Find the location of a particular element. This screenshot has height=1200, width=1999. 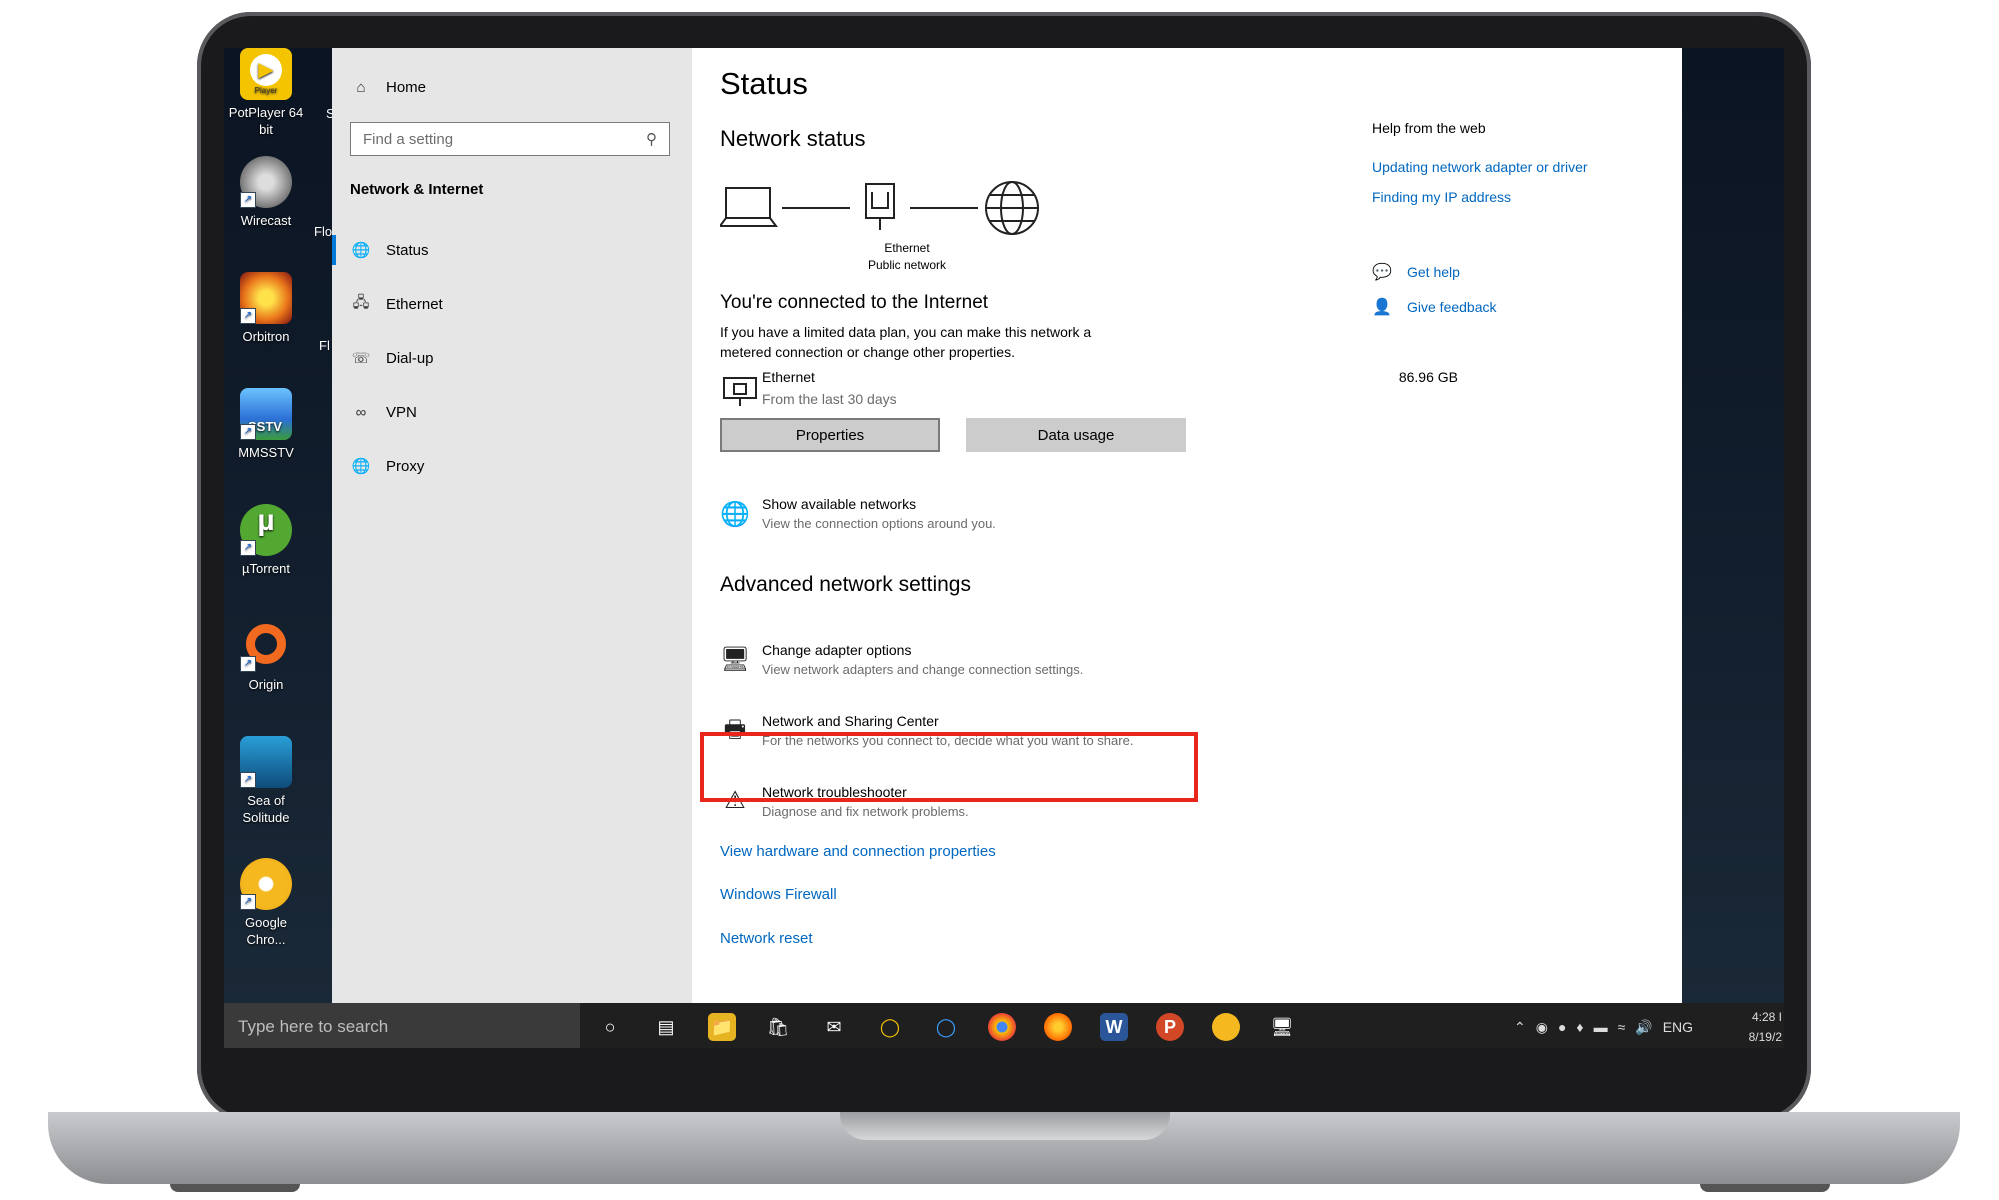

laptop-notch is located at coordinates (1005, 1126).